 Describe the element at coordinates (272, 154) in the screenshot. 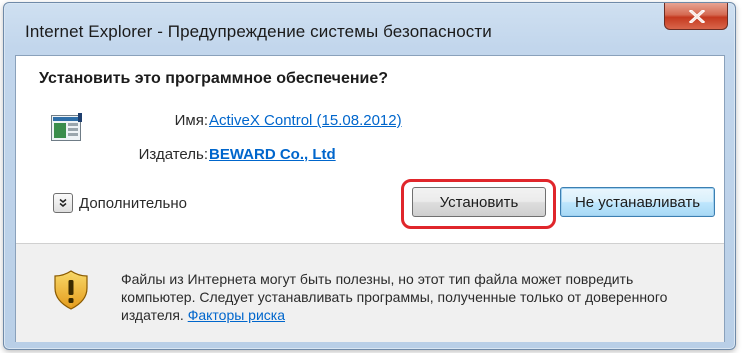

I see `publisher-link: BEWARD Co., Ltd` at that location.